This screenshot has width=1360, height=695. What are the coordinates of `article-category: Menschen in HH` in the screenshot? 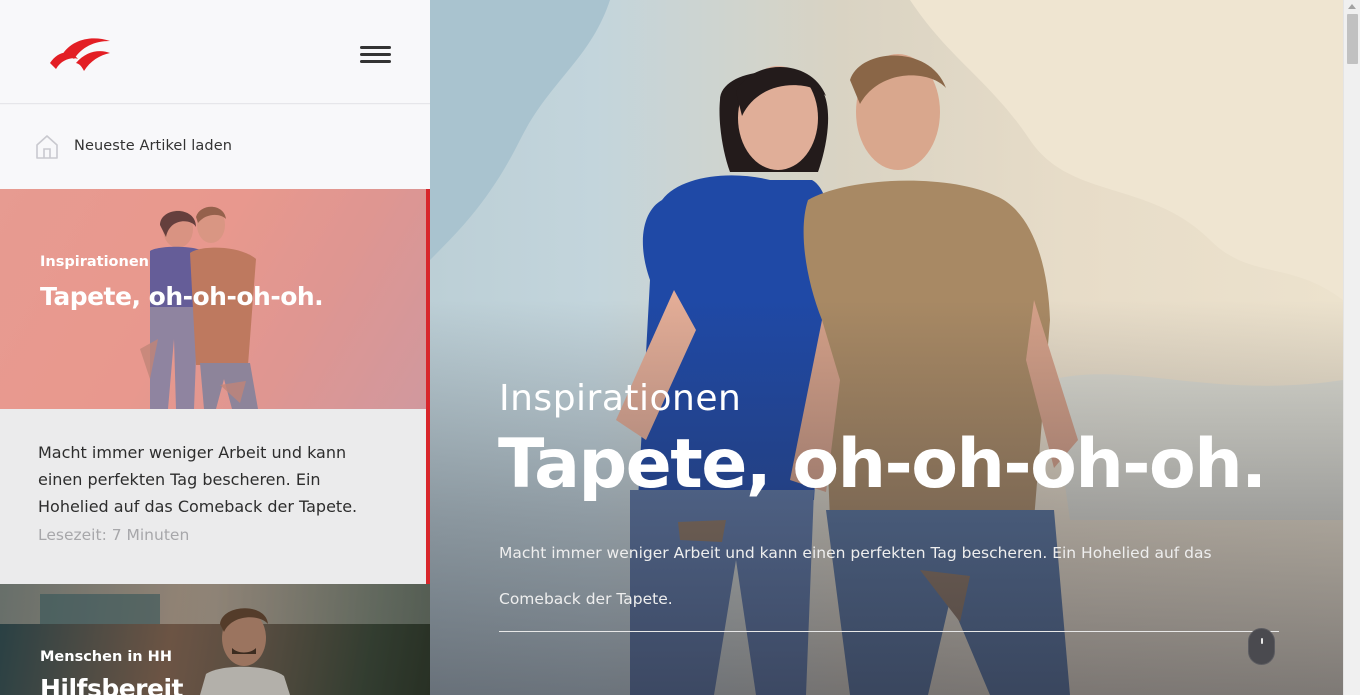 It's located at (106, 657).